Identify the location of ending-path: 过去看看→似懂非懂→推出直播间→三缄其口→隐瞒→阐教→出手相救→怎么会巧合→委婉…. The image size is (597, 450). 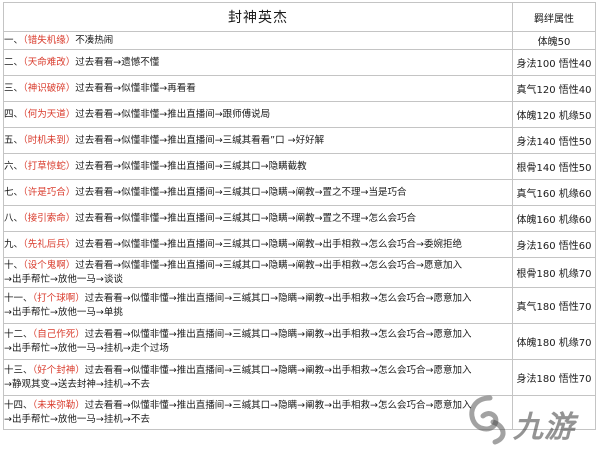
(268, 244).